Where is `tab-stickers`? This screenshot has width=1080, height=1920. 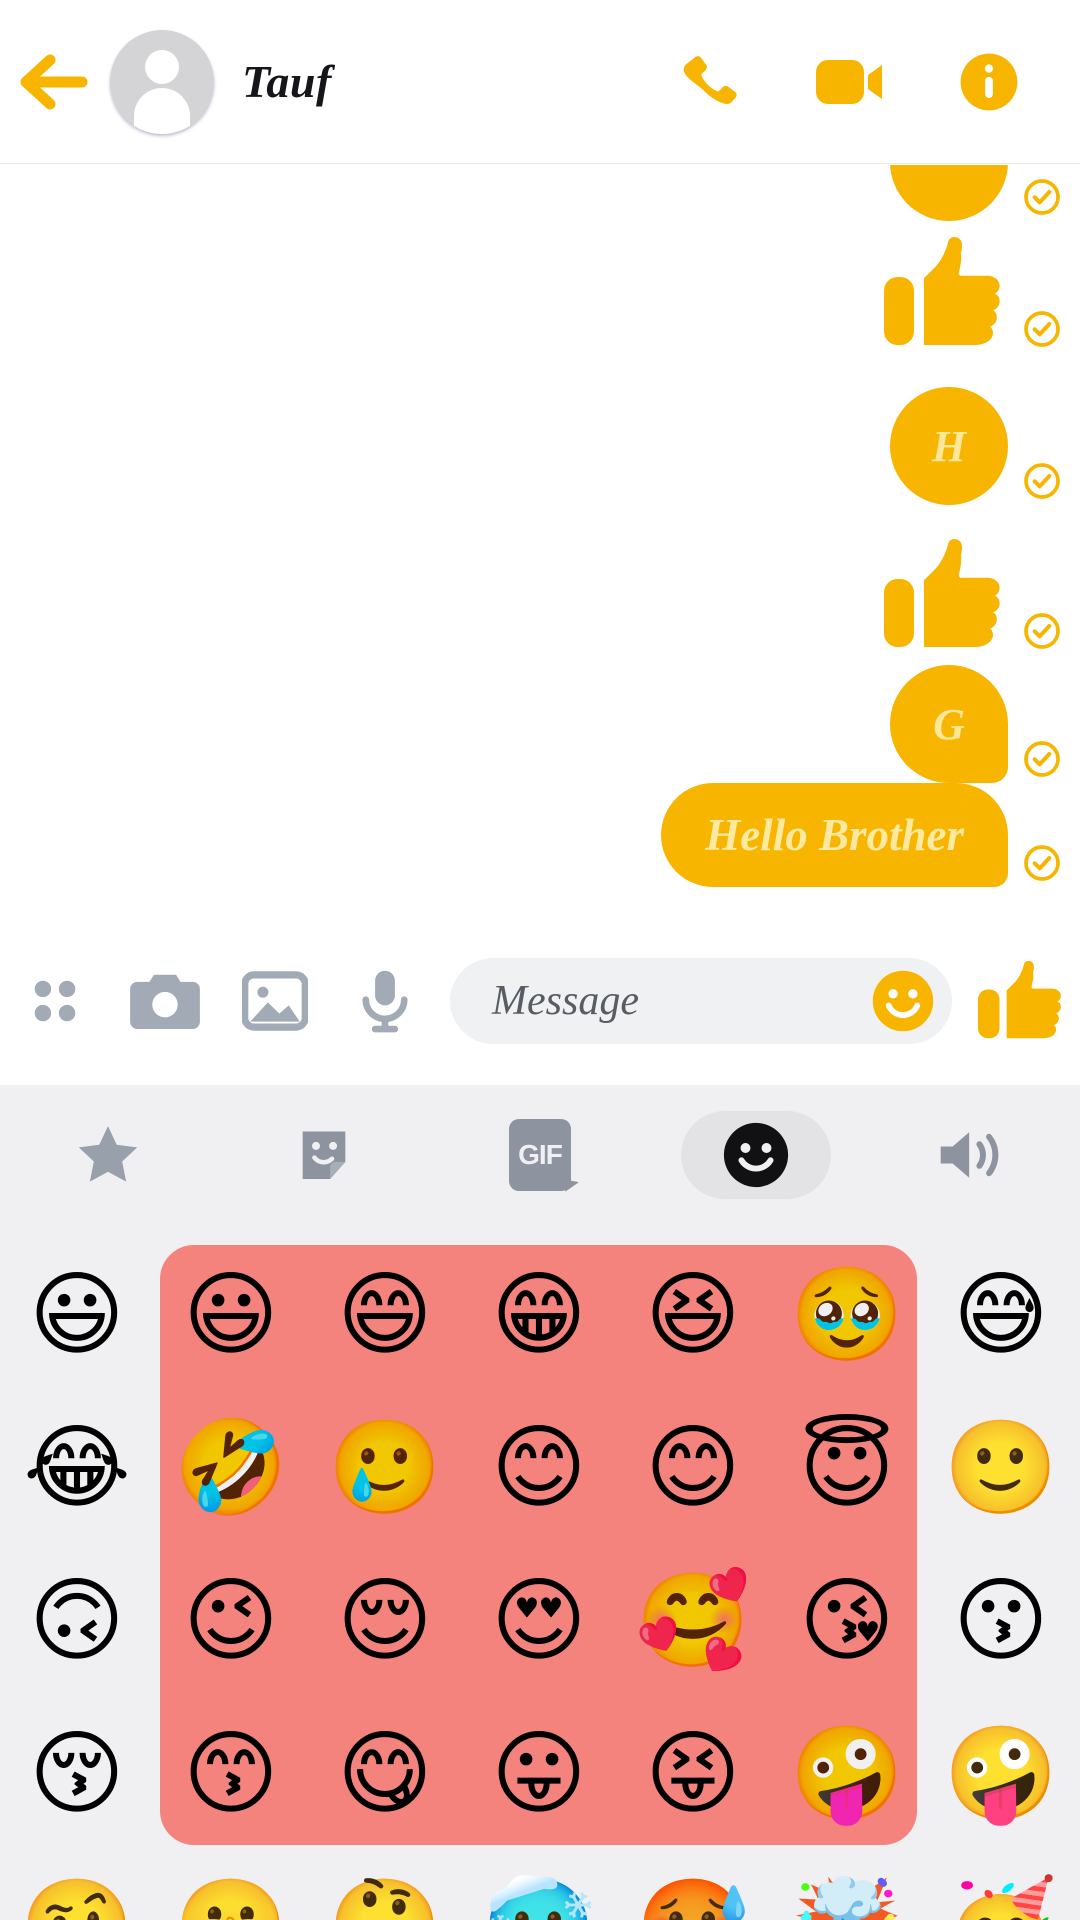
tab-stickers is located at coordinates (324, 1155).